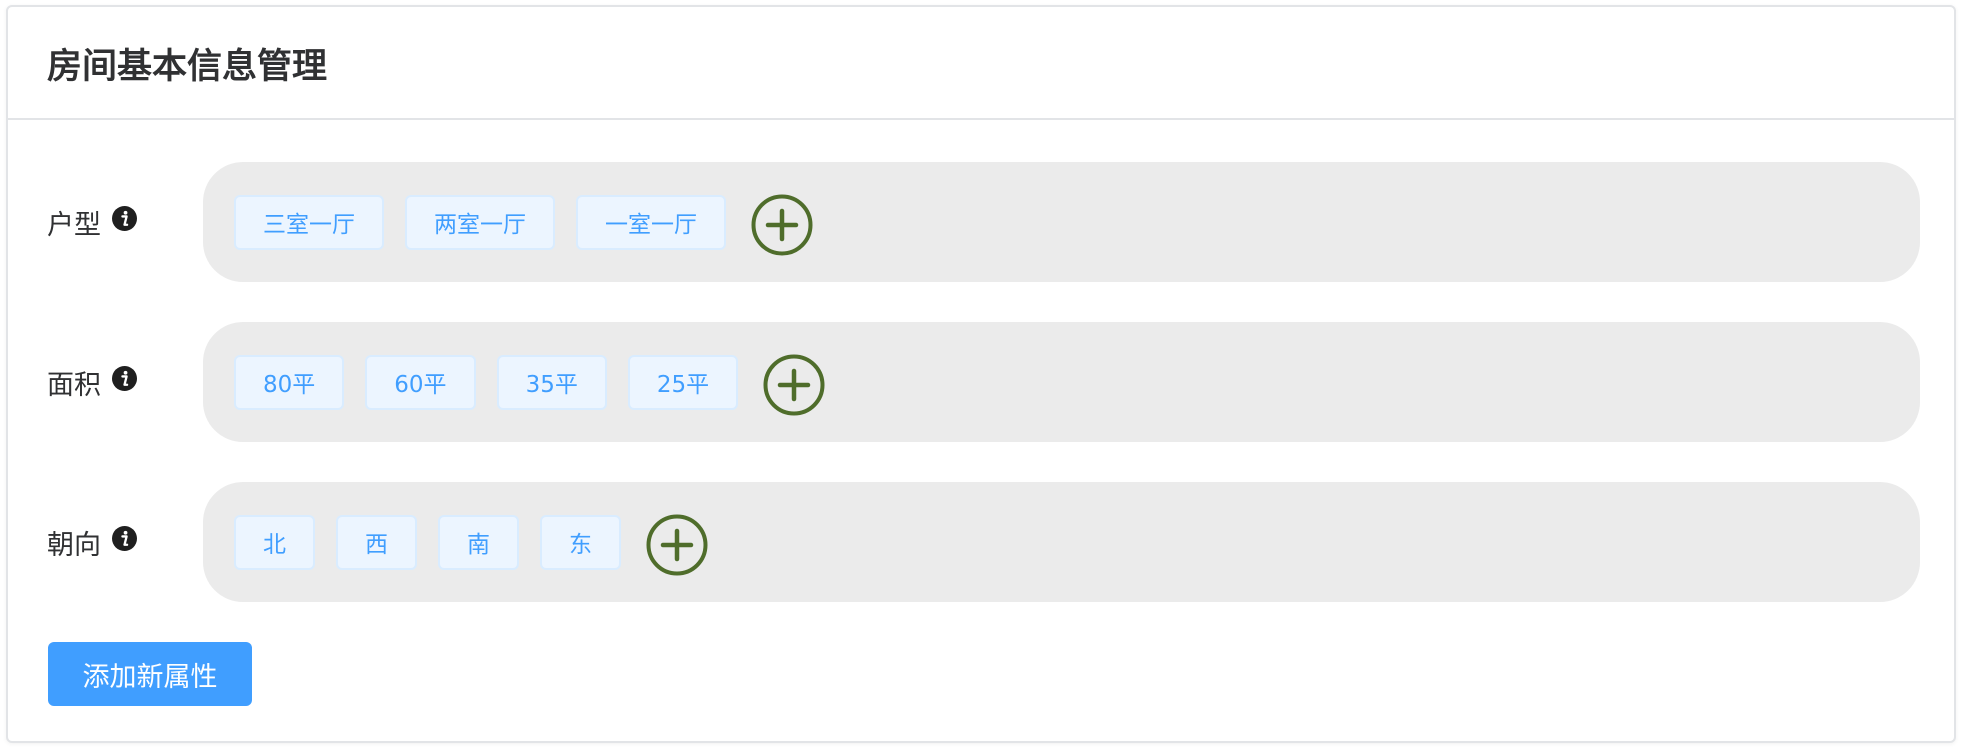  What do you see at coordinates (480, 222) in the screenshot?
I see `tag-item: 两室一厅` at bounding box center [480, 222].